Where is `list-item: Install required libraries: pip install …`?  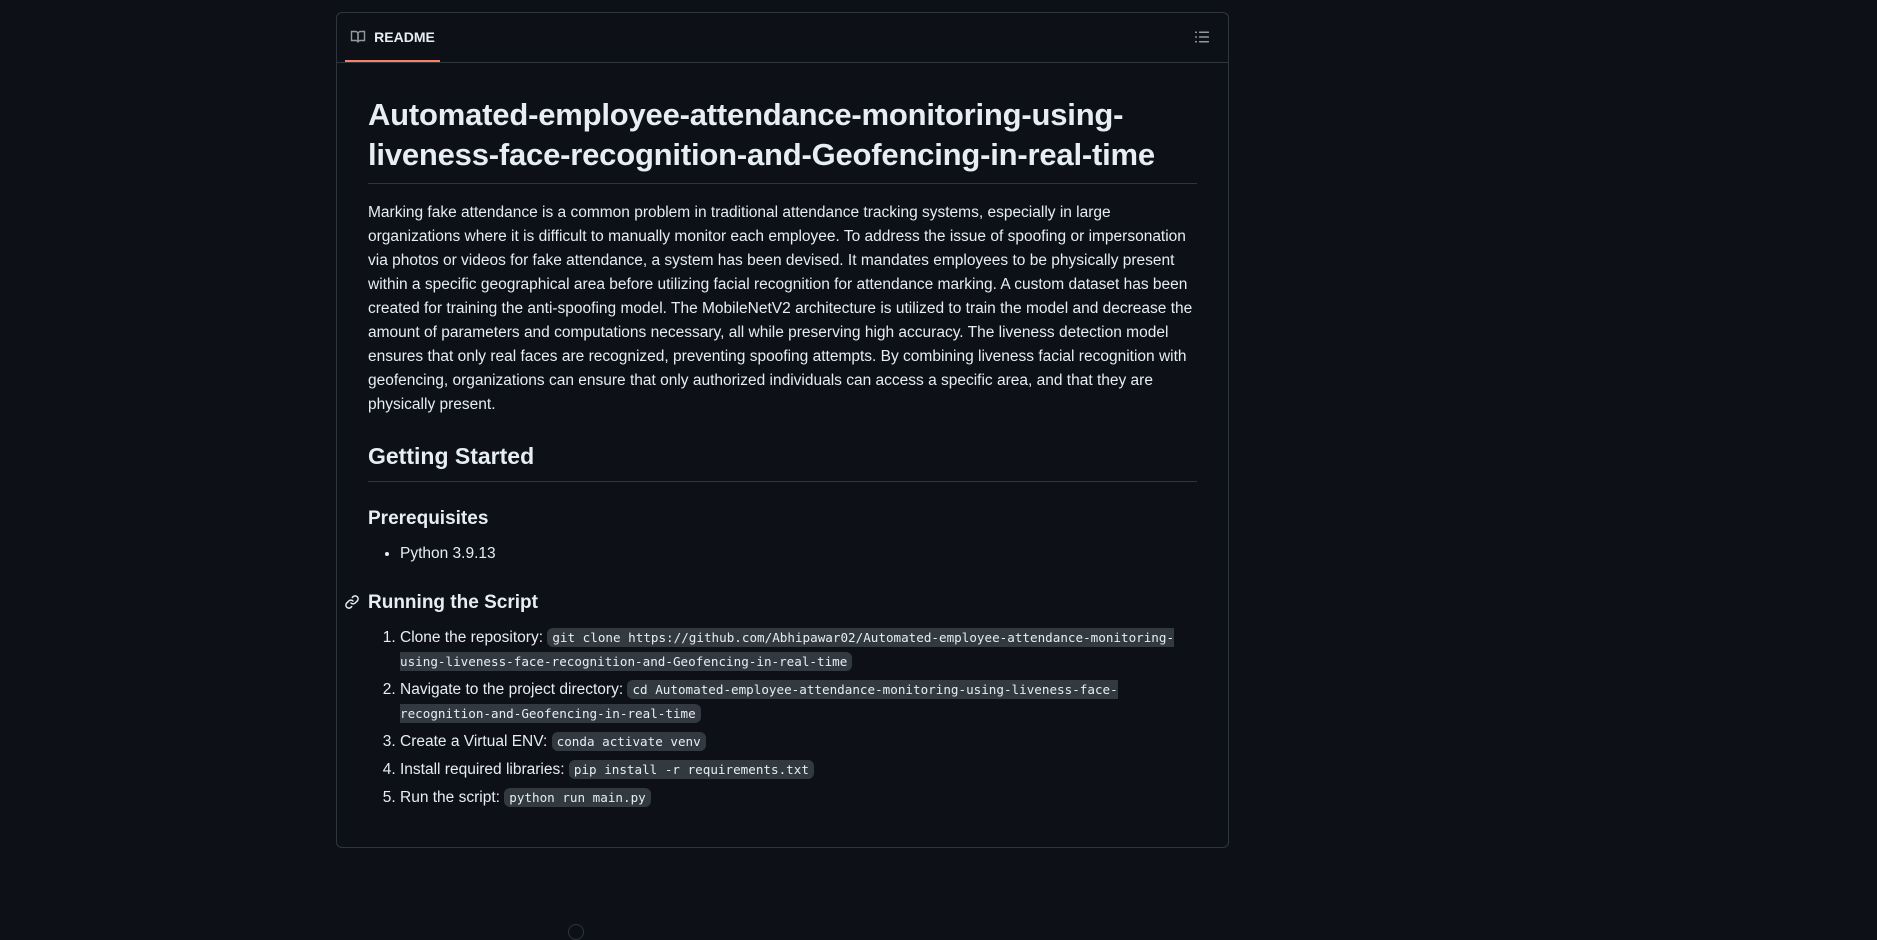 list-item: Install required libraries: pip install … is located at coordinates (798, 770).